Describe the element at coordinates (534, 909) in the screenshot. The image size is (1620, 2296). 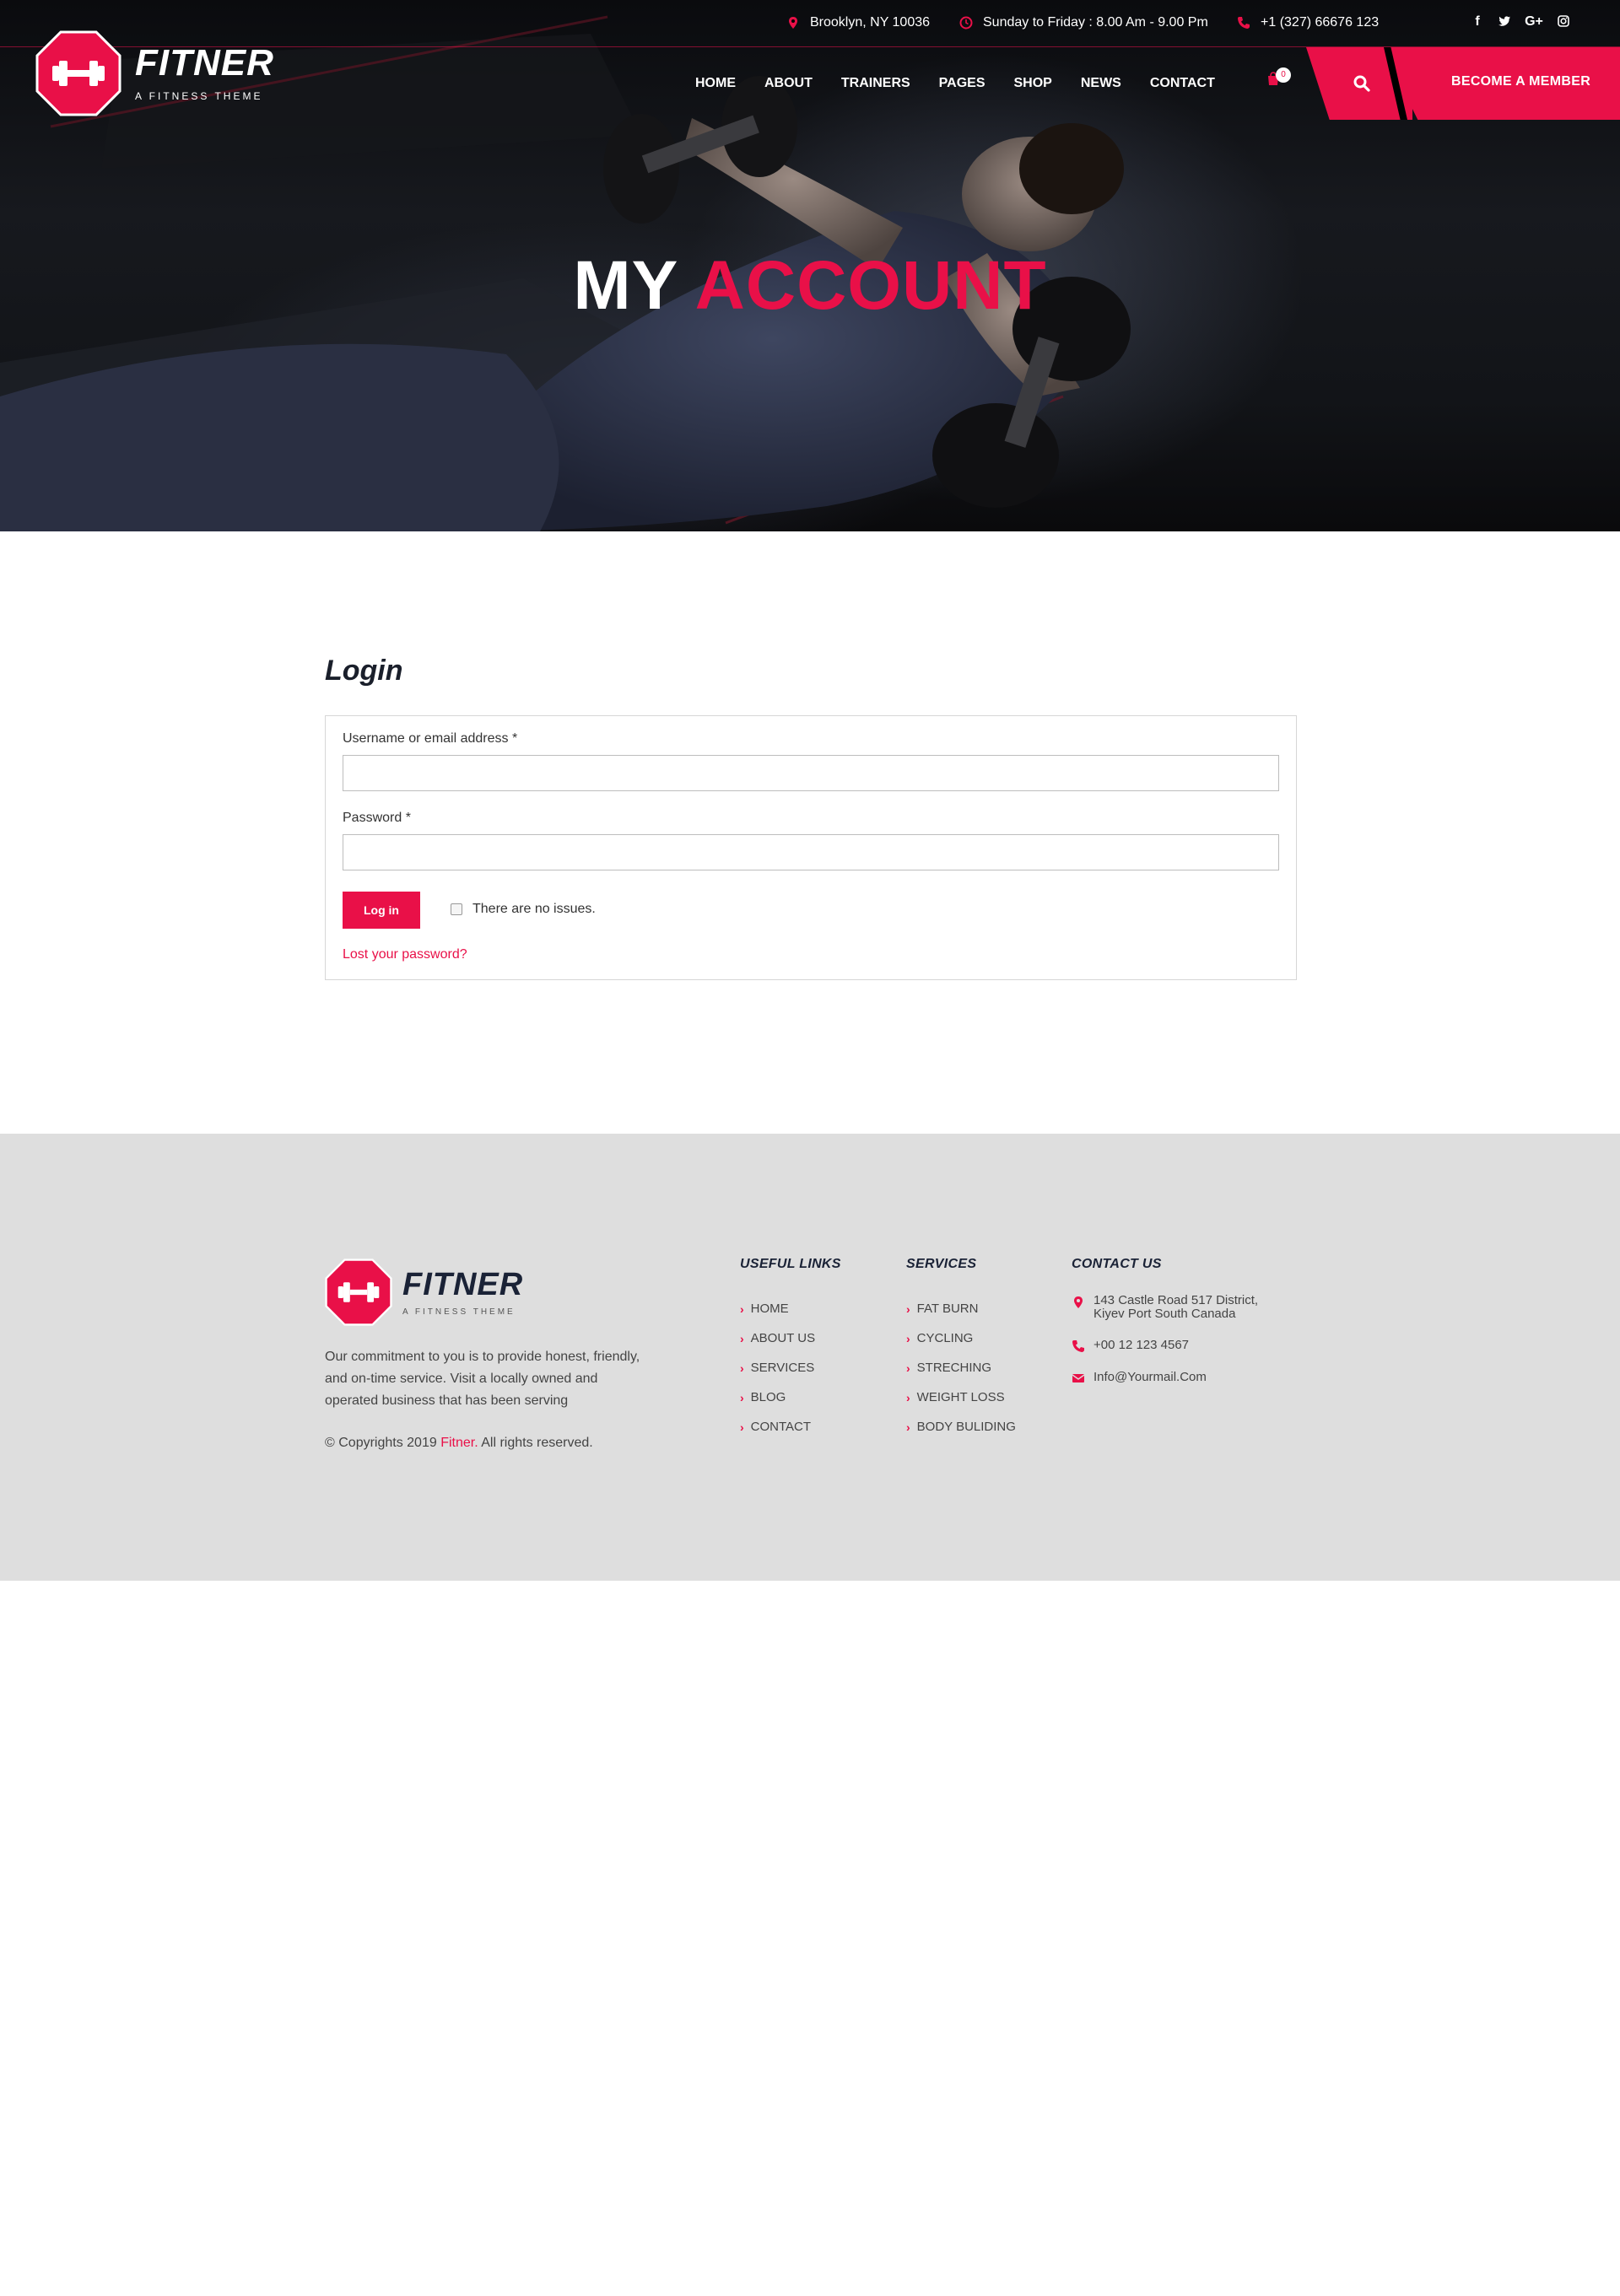
I see `no-issues-label: There are no issues.` at that location.